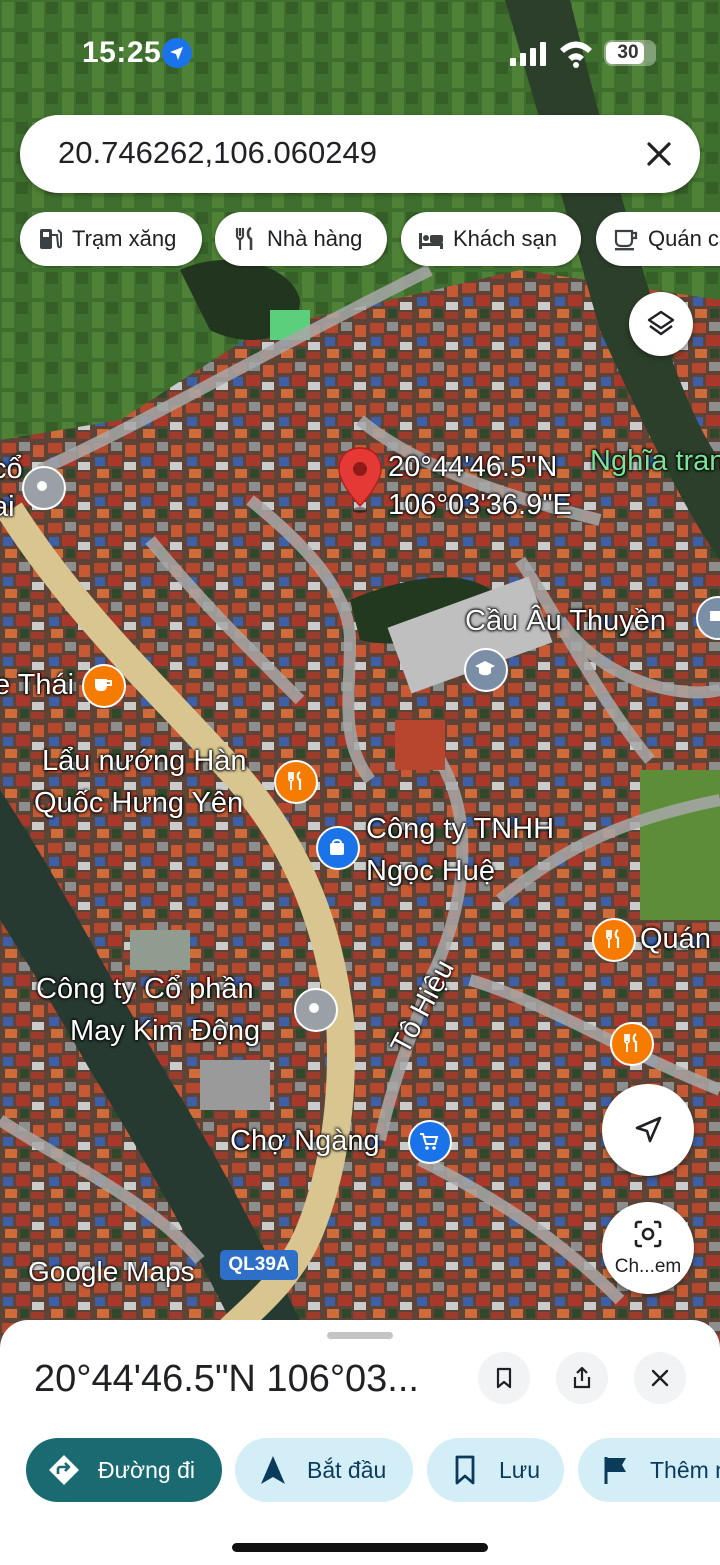 This screenshot has height=1565, width=720. What do you see at coordinates (495, 1470) in the screenshot?
I see `save-button: Lưu` at bounding box center [495, 1470].